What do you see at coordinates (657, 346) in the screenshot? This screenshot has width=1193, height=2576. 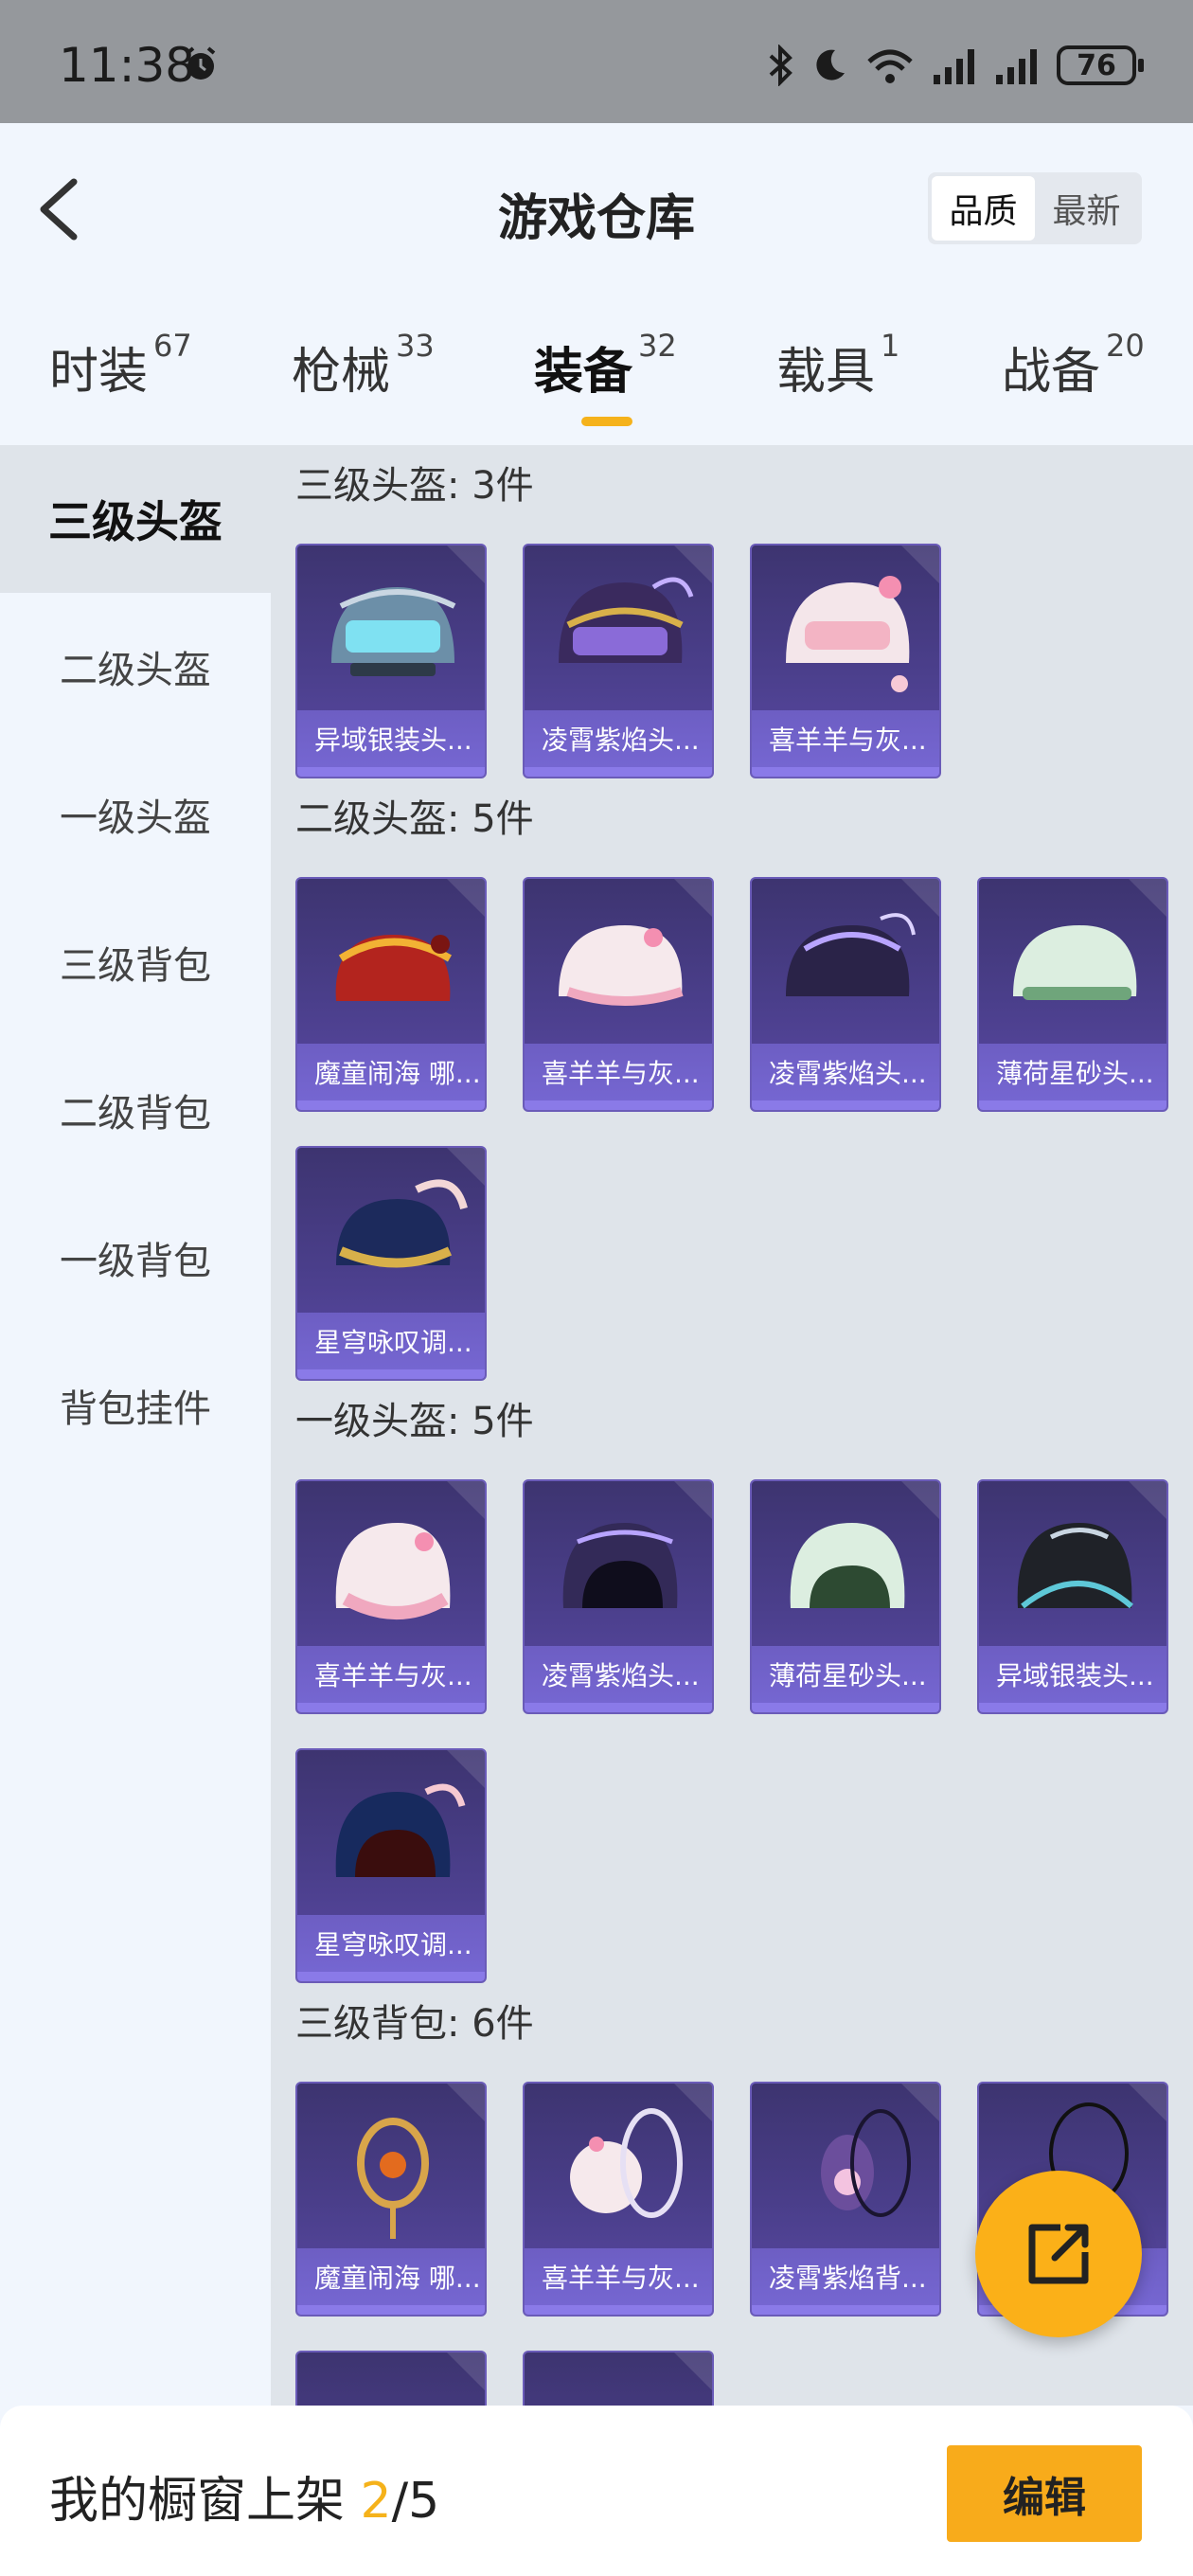 I see `tab-count: 32` at bounding box center [657, 346].